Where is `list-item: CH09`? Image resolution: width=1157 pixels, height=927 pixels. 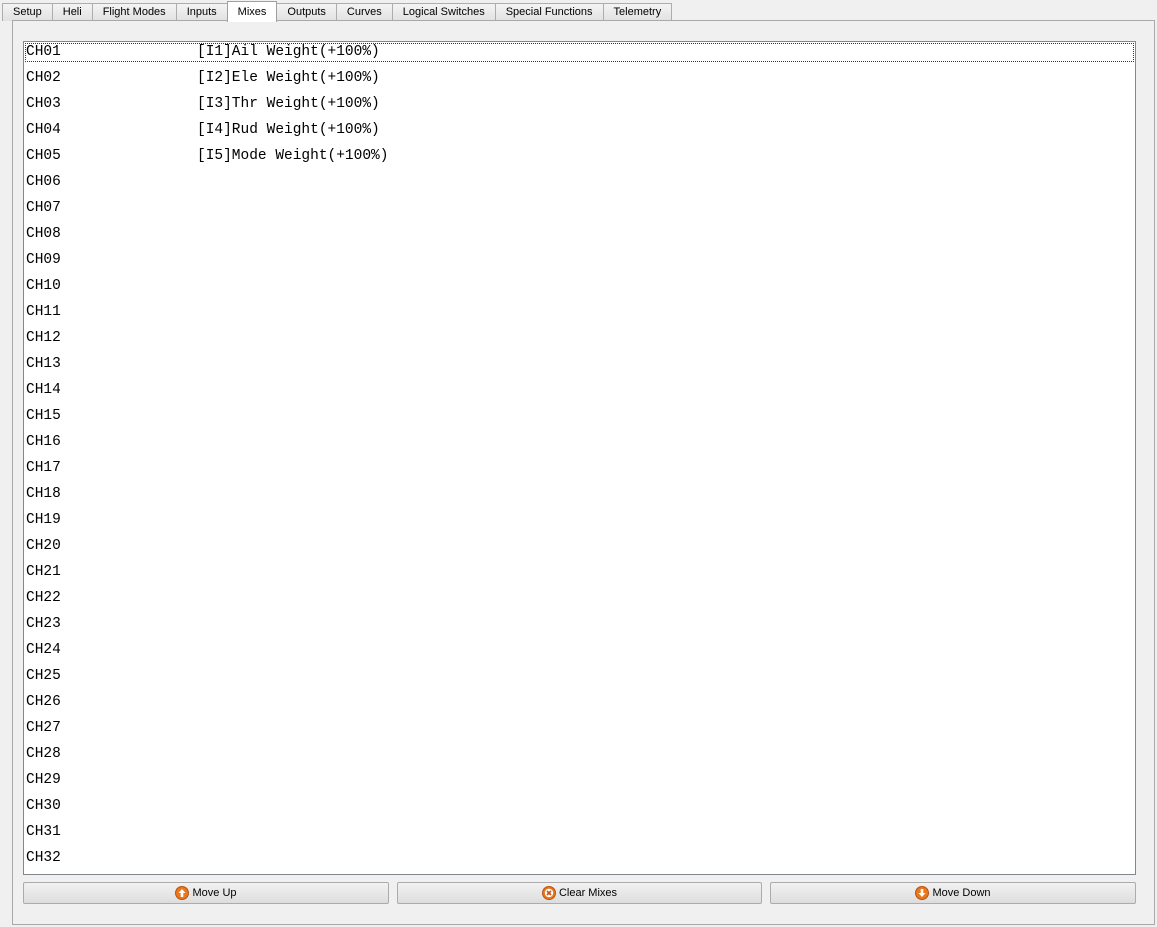 list-item: CH09 is located at coordinates (579, 260).